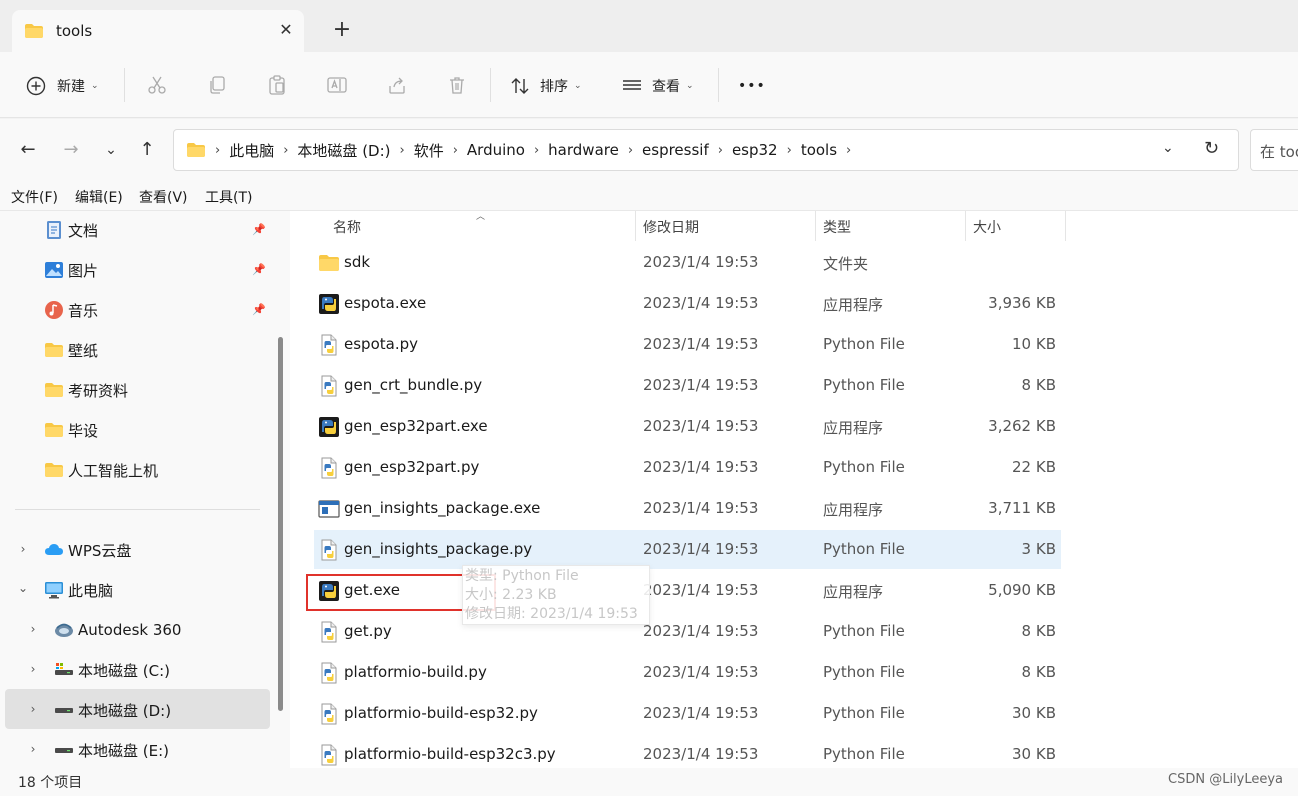 The height and width of the screenshot is (796, 1298). What do you see at coordinates (112, 670) in the screenshot?
I see `sidebar-item-drive-c: 本地磁盘 (C:)` at bounding box center [112, 670].